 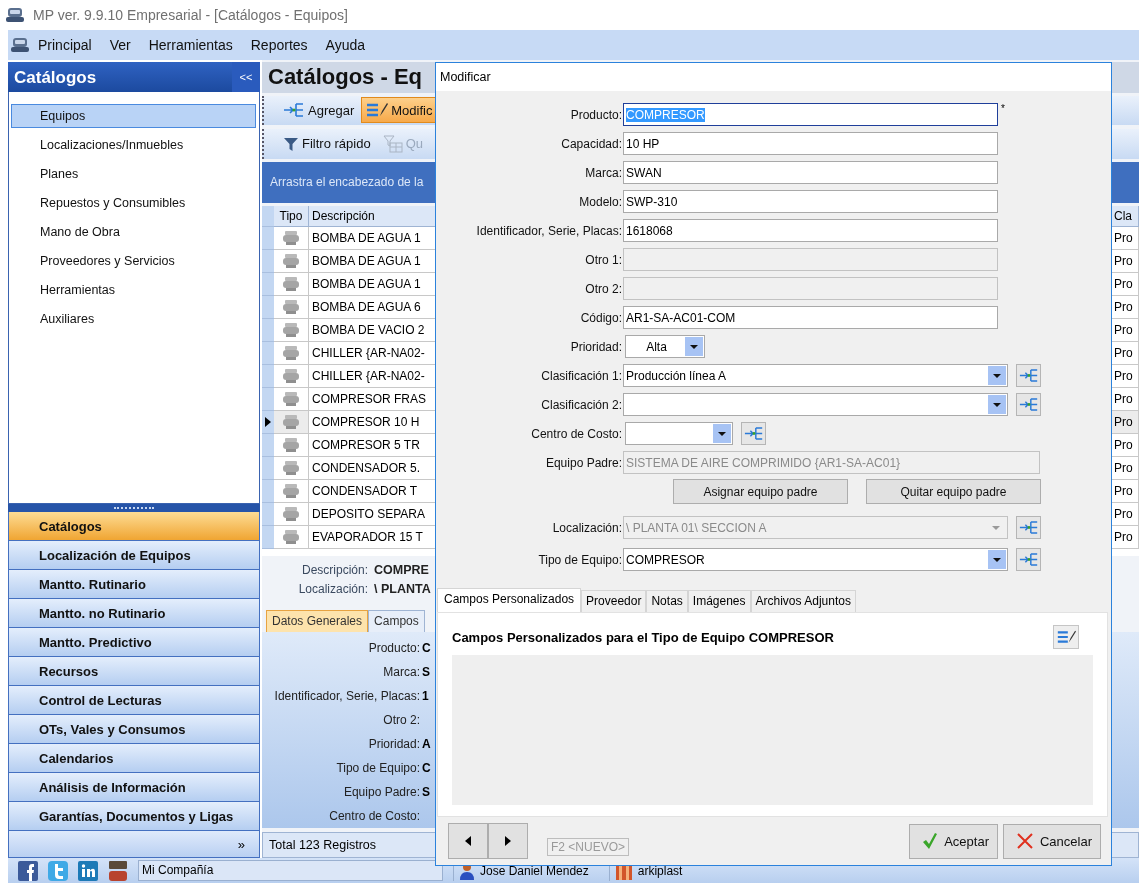 I want to click on database-name: arkiplast, so click(x=660, y=870).